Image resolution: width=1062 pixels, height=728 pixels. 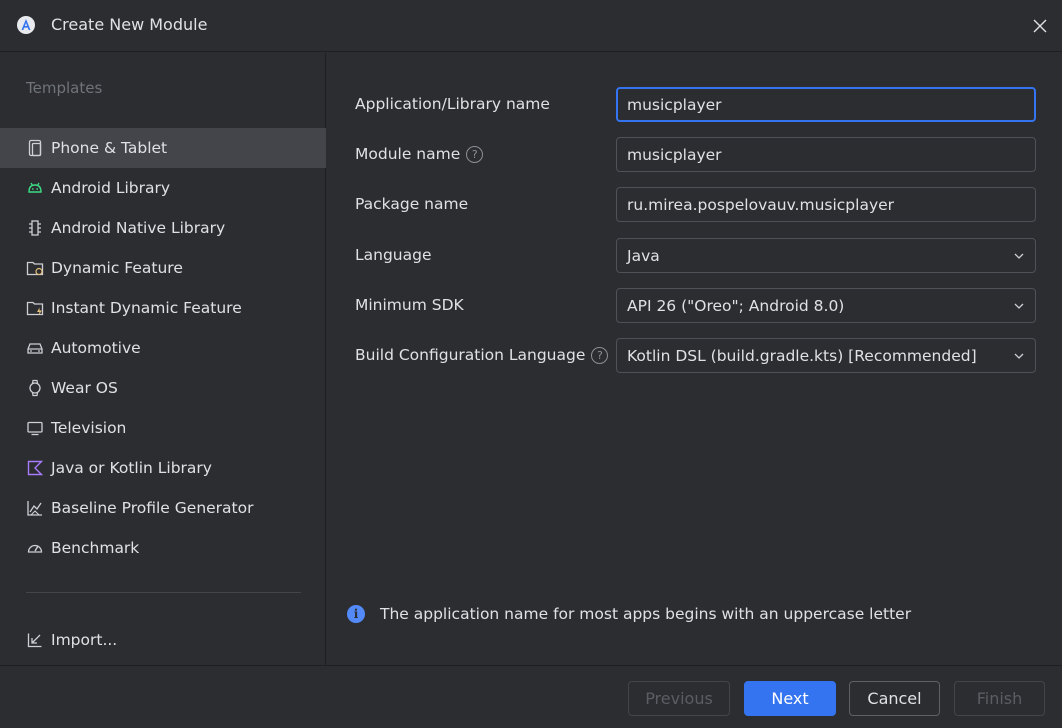 What do you see at coordinates (35, 348) in the screenshot?
I see `car-icon` at bounding box center [35, 348].